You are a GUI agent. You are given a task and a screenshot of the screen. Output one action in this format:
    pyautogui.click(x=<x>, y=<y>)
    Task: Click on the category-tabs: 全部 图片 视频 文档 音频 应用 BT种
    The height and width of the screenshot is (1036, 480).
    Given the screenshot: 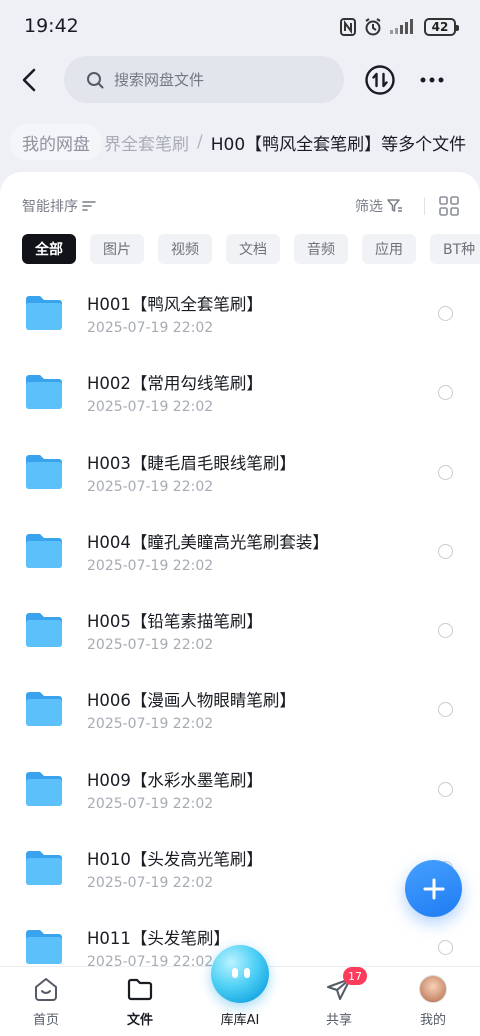 What is the action you would take?
    pyautogui.click(x=251, y=249)
    